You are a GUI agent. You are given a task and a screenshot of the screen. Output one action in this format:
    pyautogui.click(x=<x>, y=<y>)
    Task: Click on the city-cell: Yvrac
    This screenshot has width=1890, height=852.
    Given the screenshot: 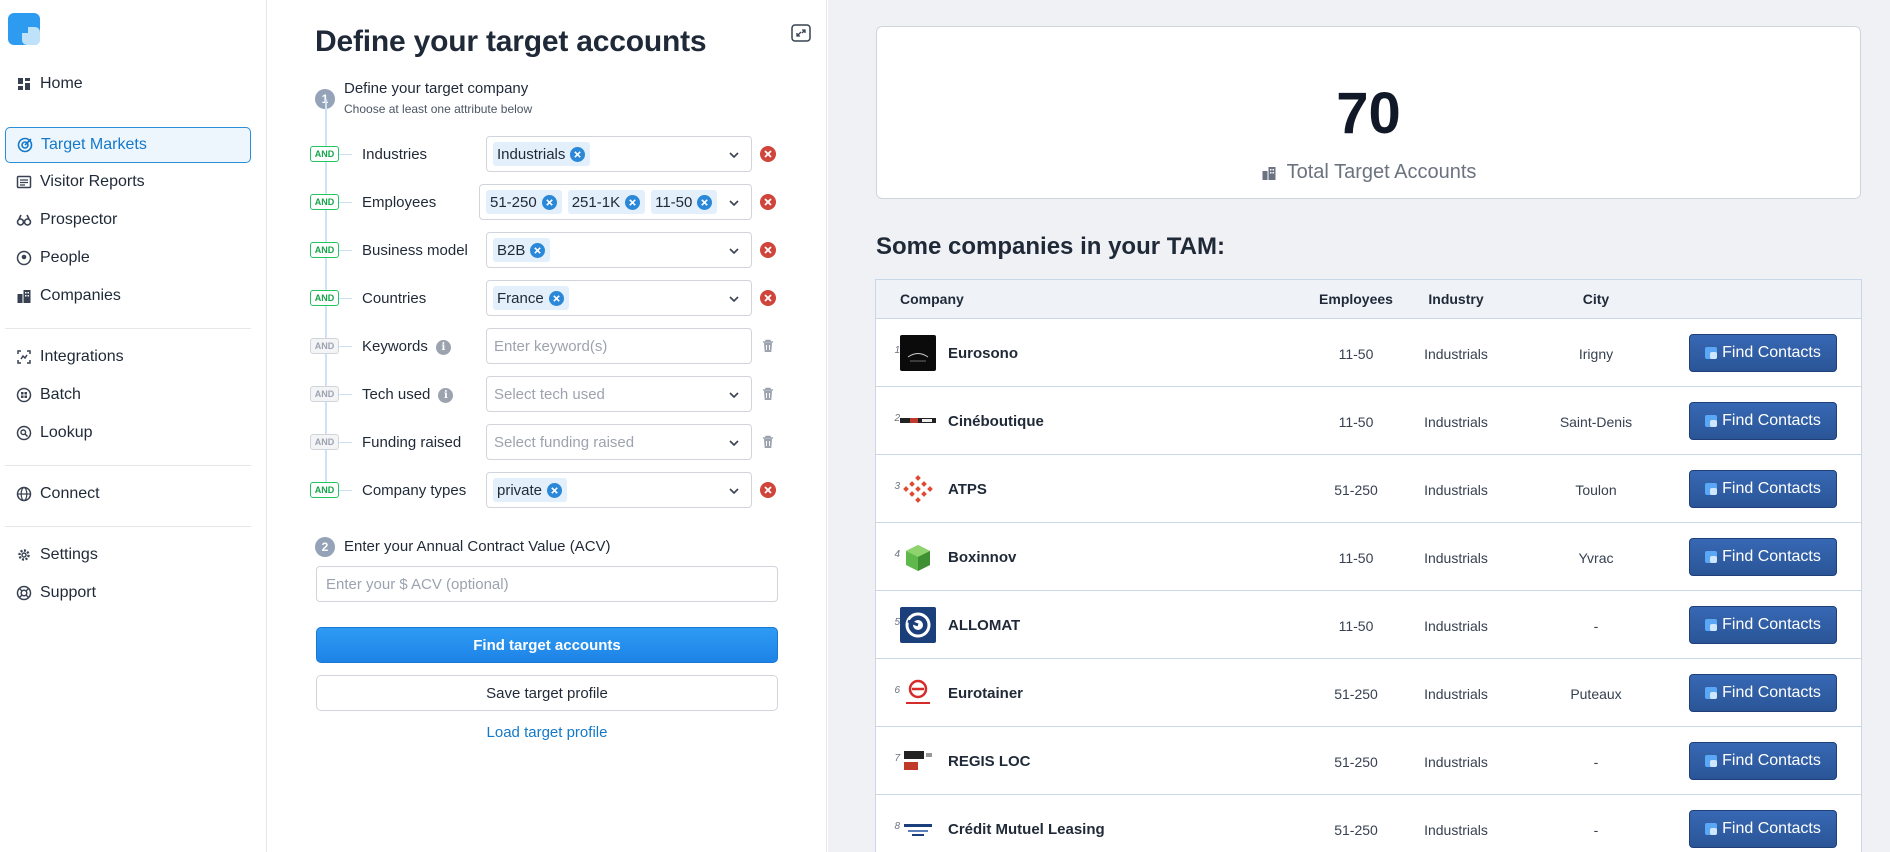 What is the action you would take?
    pyautogui.click(x=1596, y=558)
    